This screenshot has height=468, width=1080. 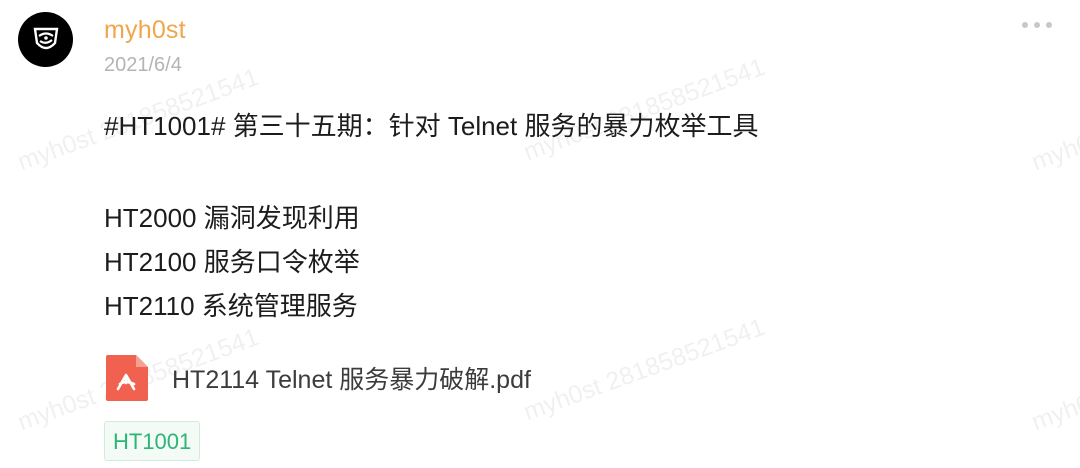 I want to click on content-line: HT2000 漏洞发现利用, so click(x=232, y=218).